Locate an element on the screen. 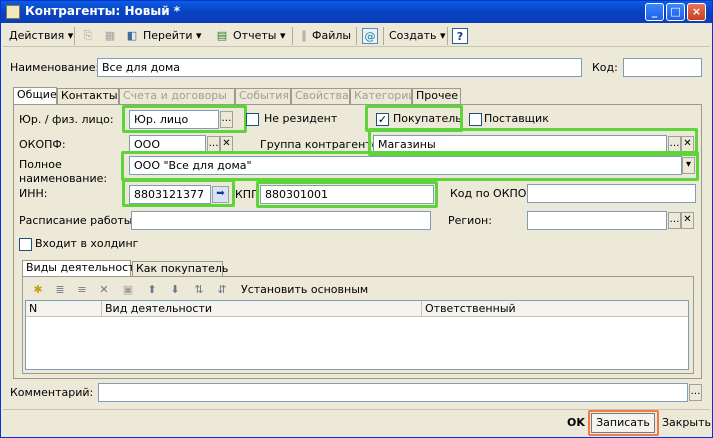 The image size is (713, 438). region-input is located at coordinates (597, 220).